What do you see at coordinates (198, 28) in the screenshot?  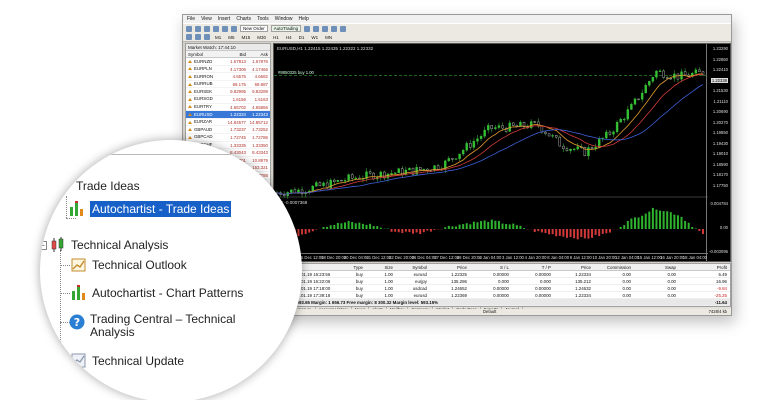 I see `profiles-icon` at bounding box center [198, 28].